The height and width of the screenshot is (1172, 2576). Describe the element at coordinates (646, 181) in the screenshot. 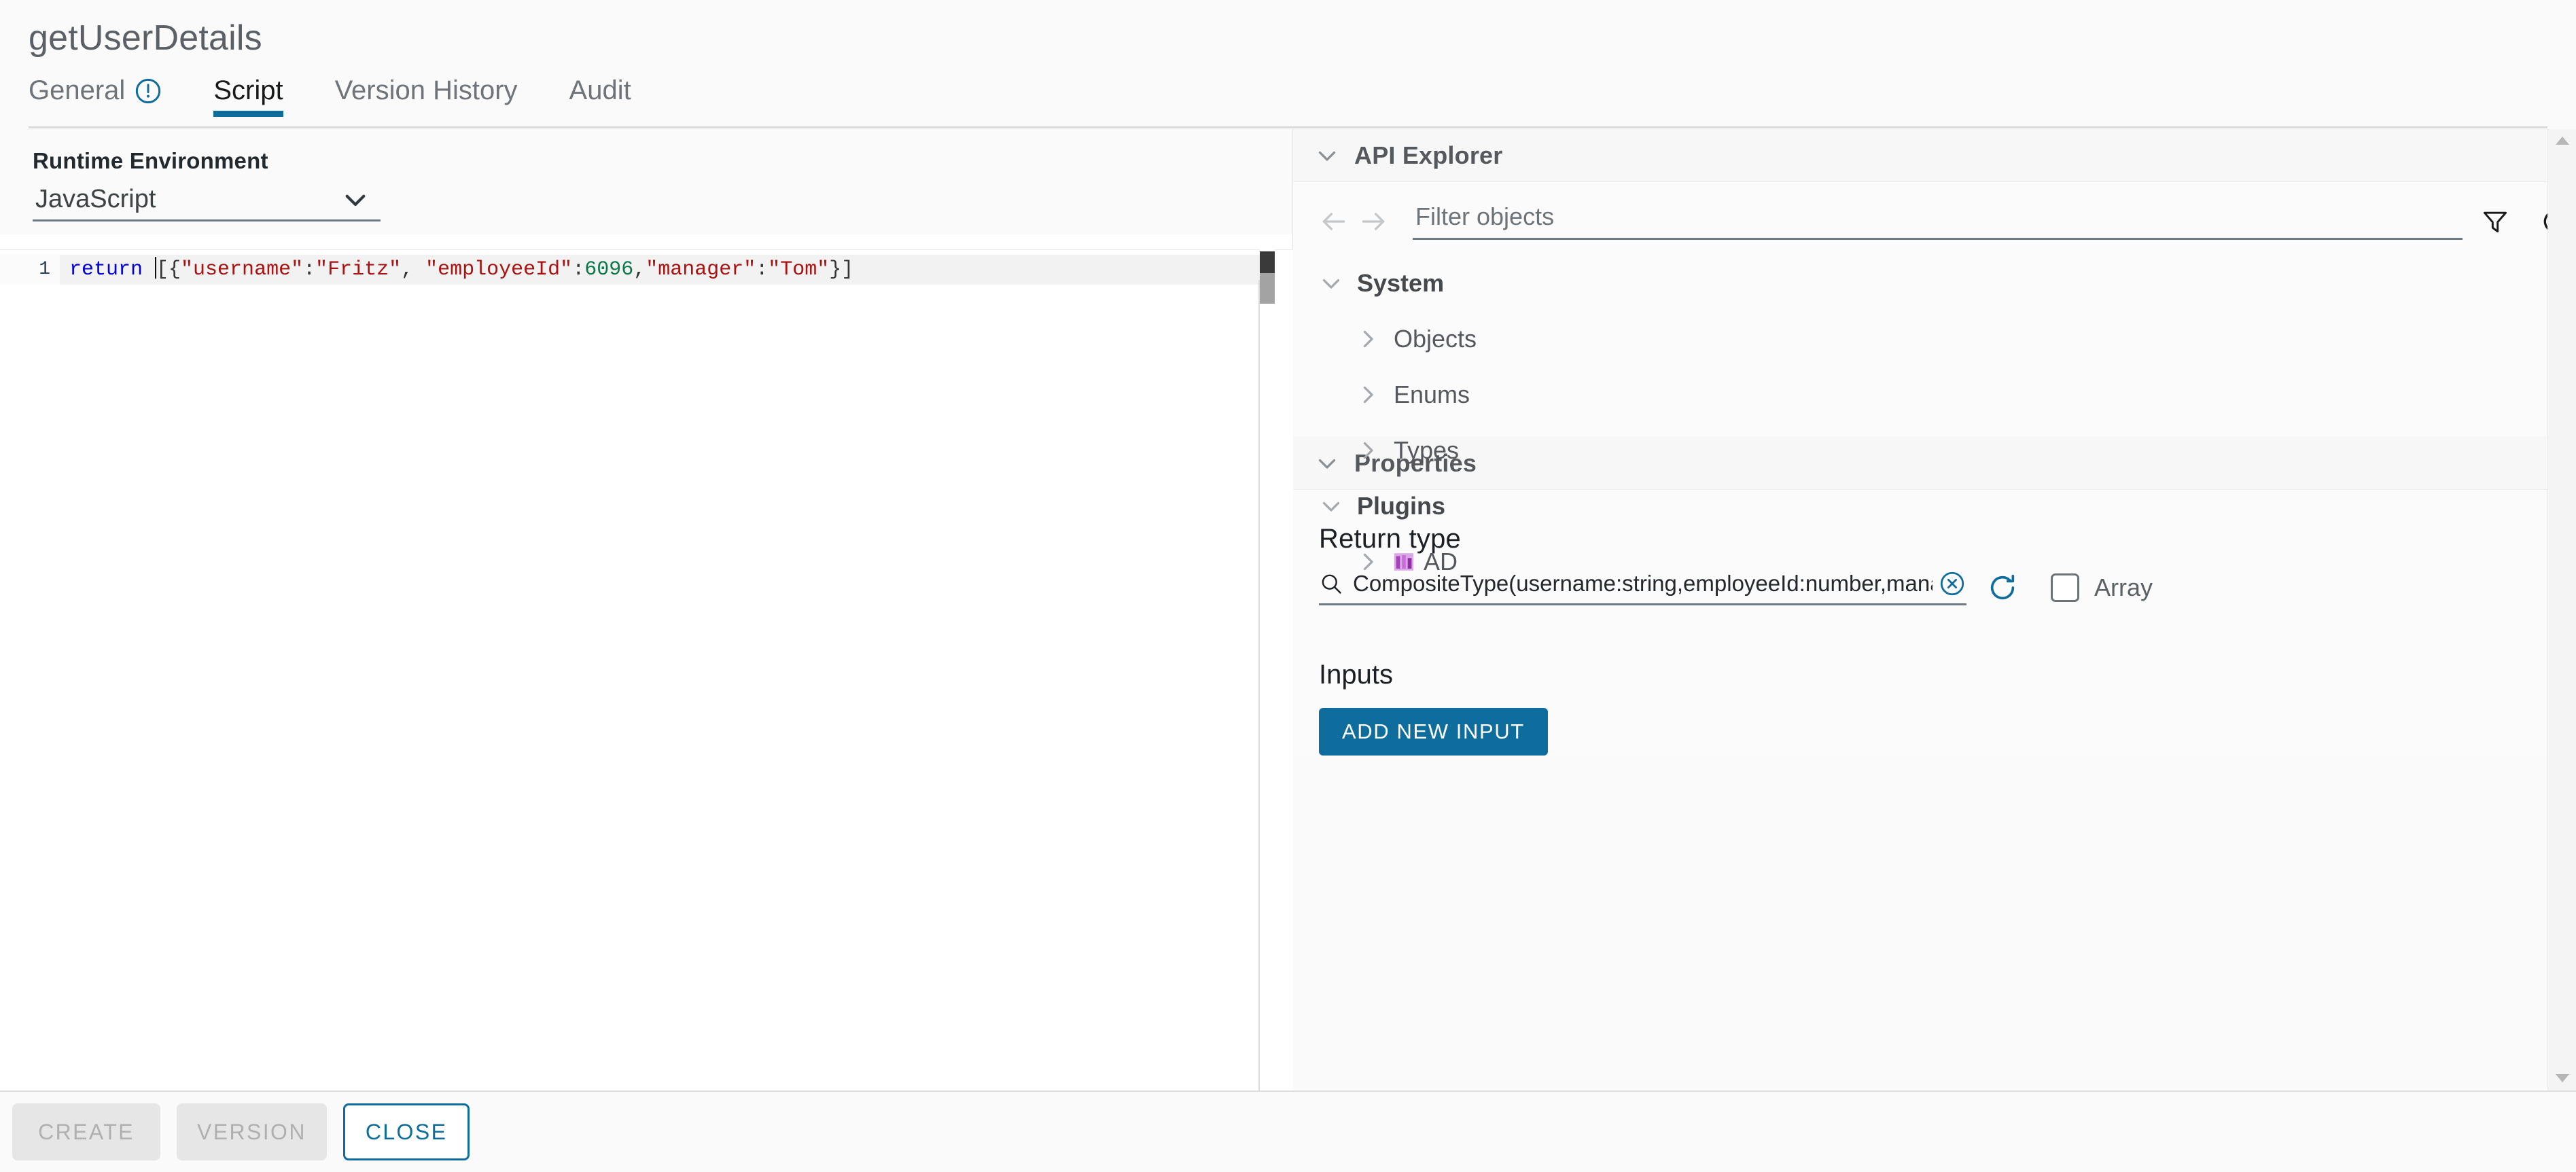

I see `runtime-environment-block: Runtime Environment JavaScript` at that location.